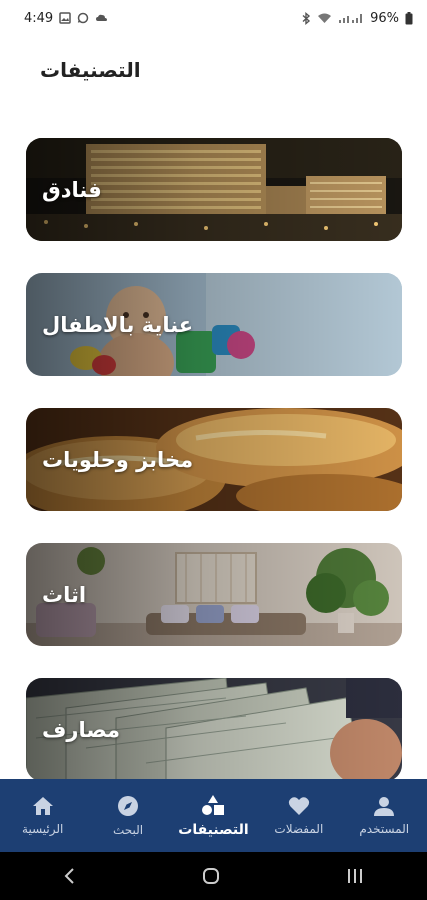 The image size is (427, 900). Describe the element at coordinates (90, 70) in the screenshot. I see `page-title: التصنيفات` at that location.